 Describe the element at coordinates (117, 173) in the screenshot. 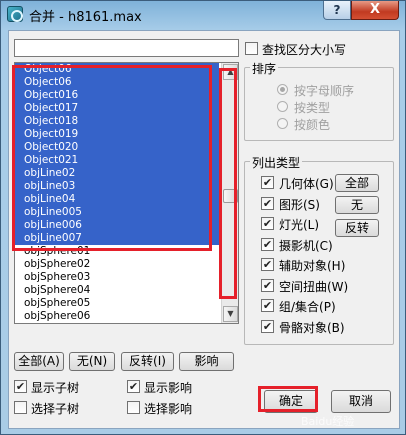

I see `list-item: objLine02` at that location.